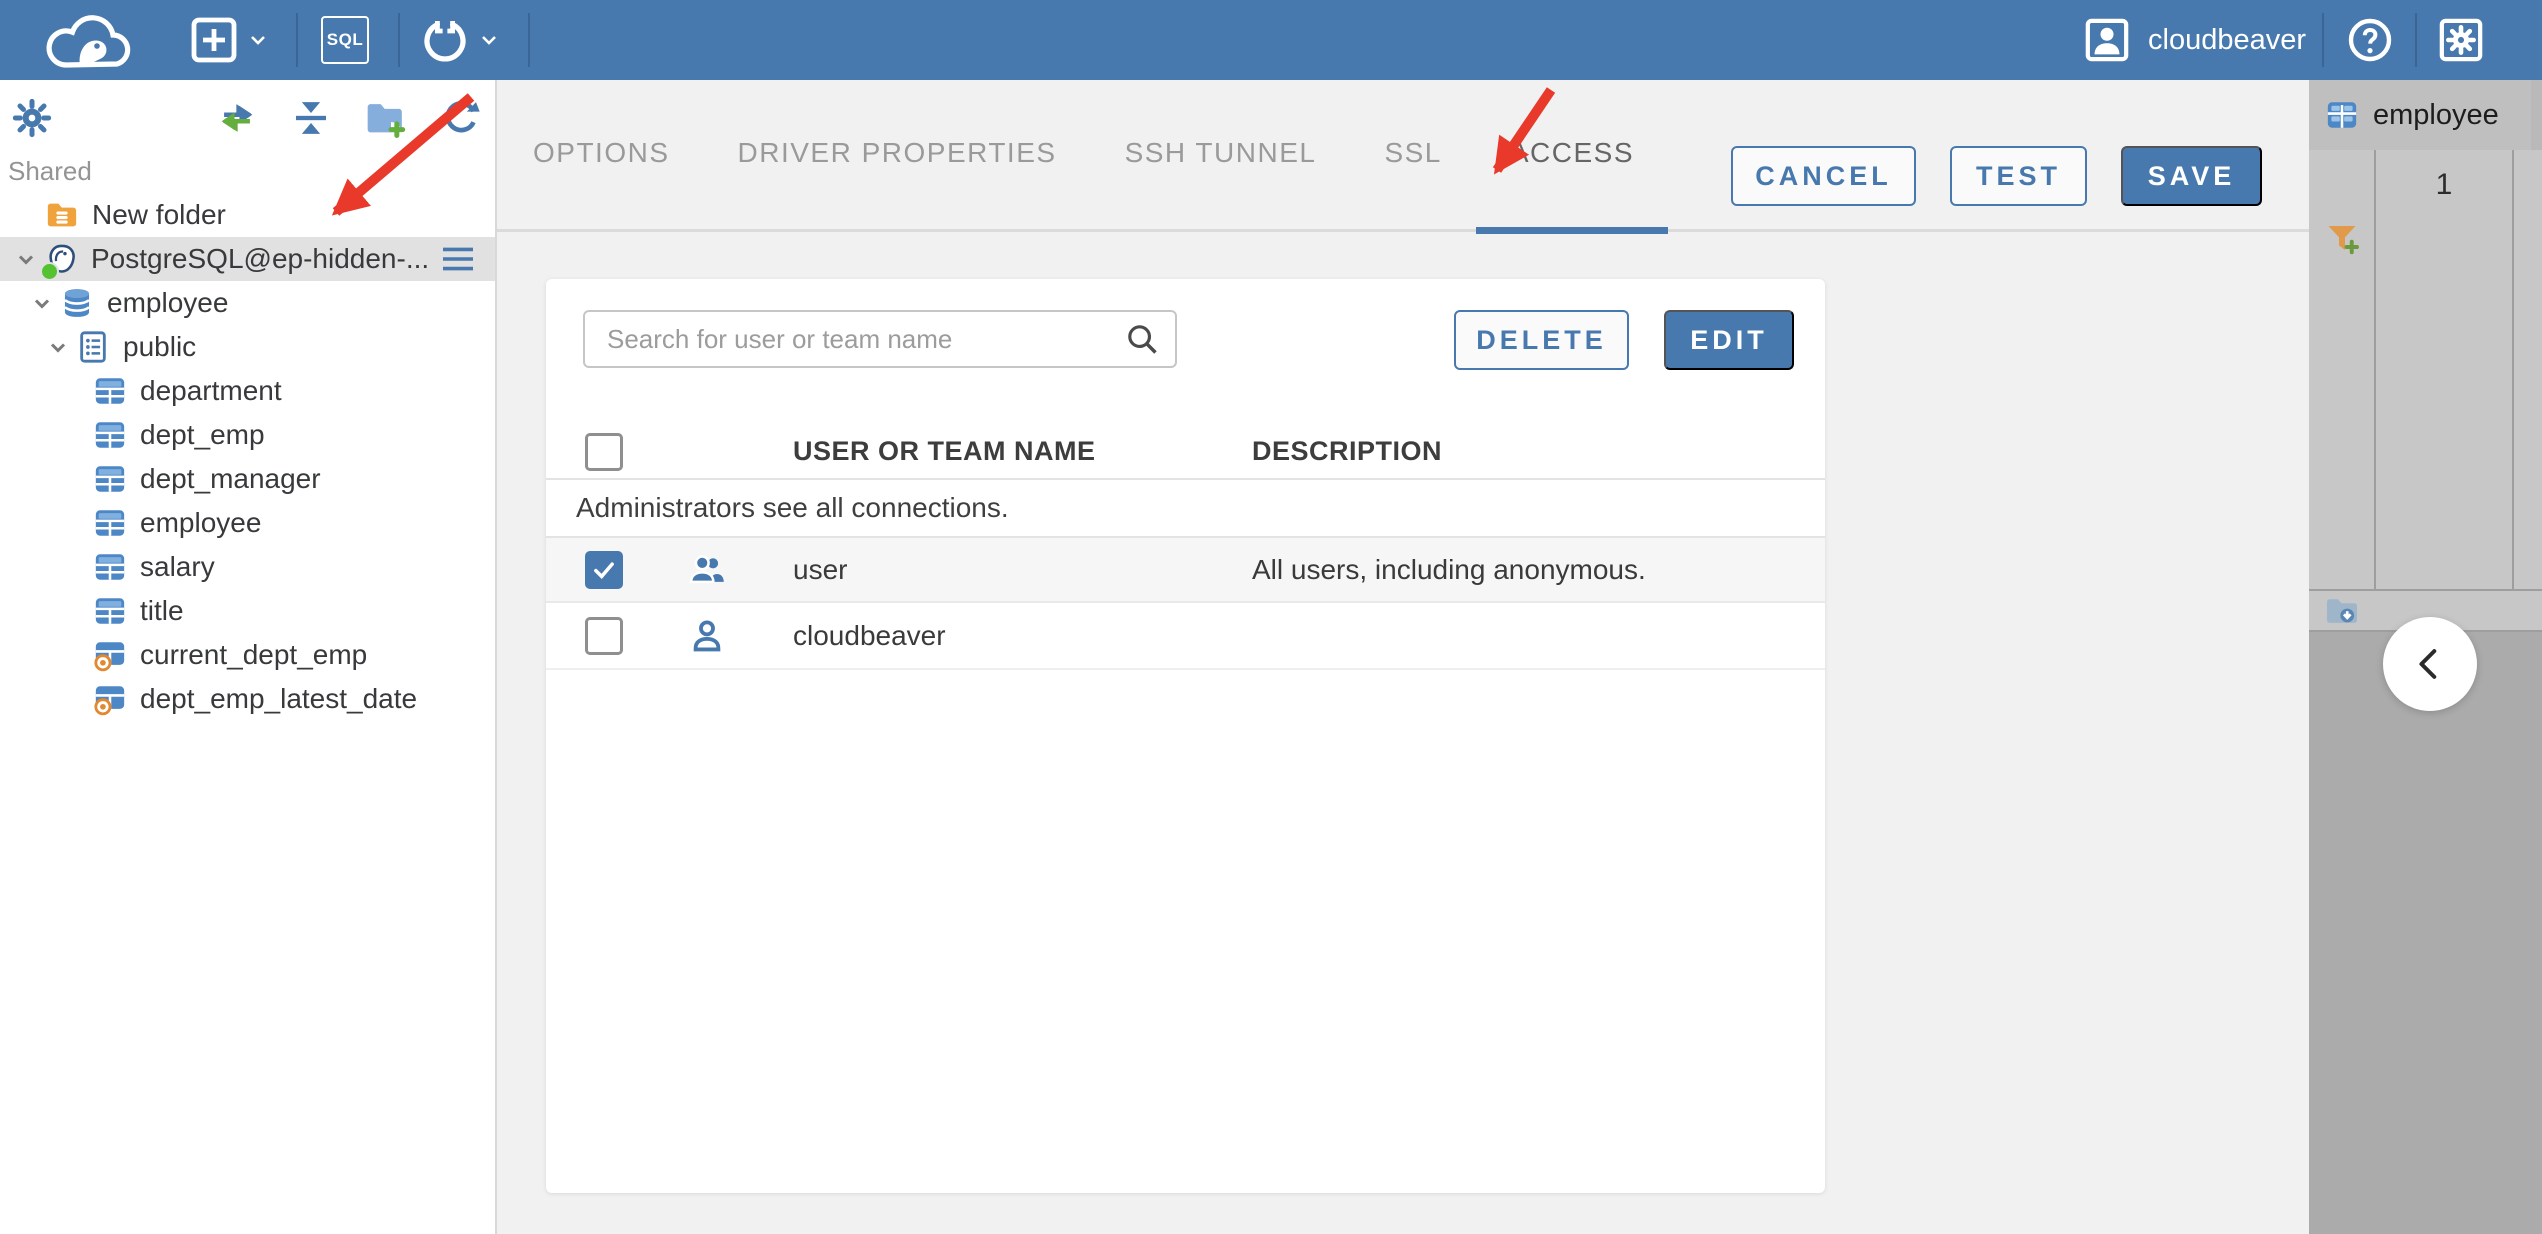 Image resolution: width=2542 pixels, height=1234 pixels. What do you see at coordinates (897, 153) in the screenshot?
I see `tab-driver-properties: DRIVER PROPERTIES` at bounding box center [897, 153].